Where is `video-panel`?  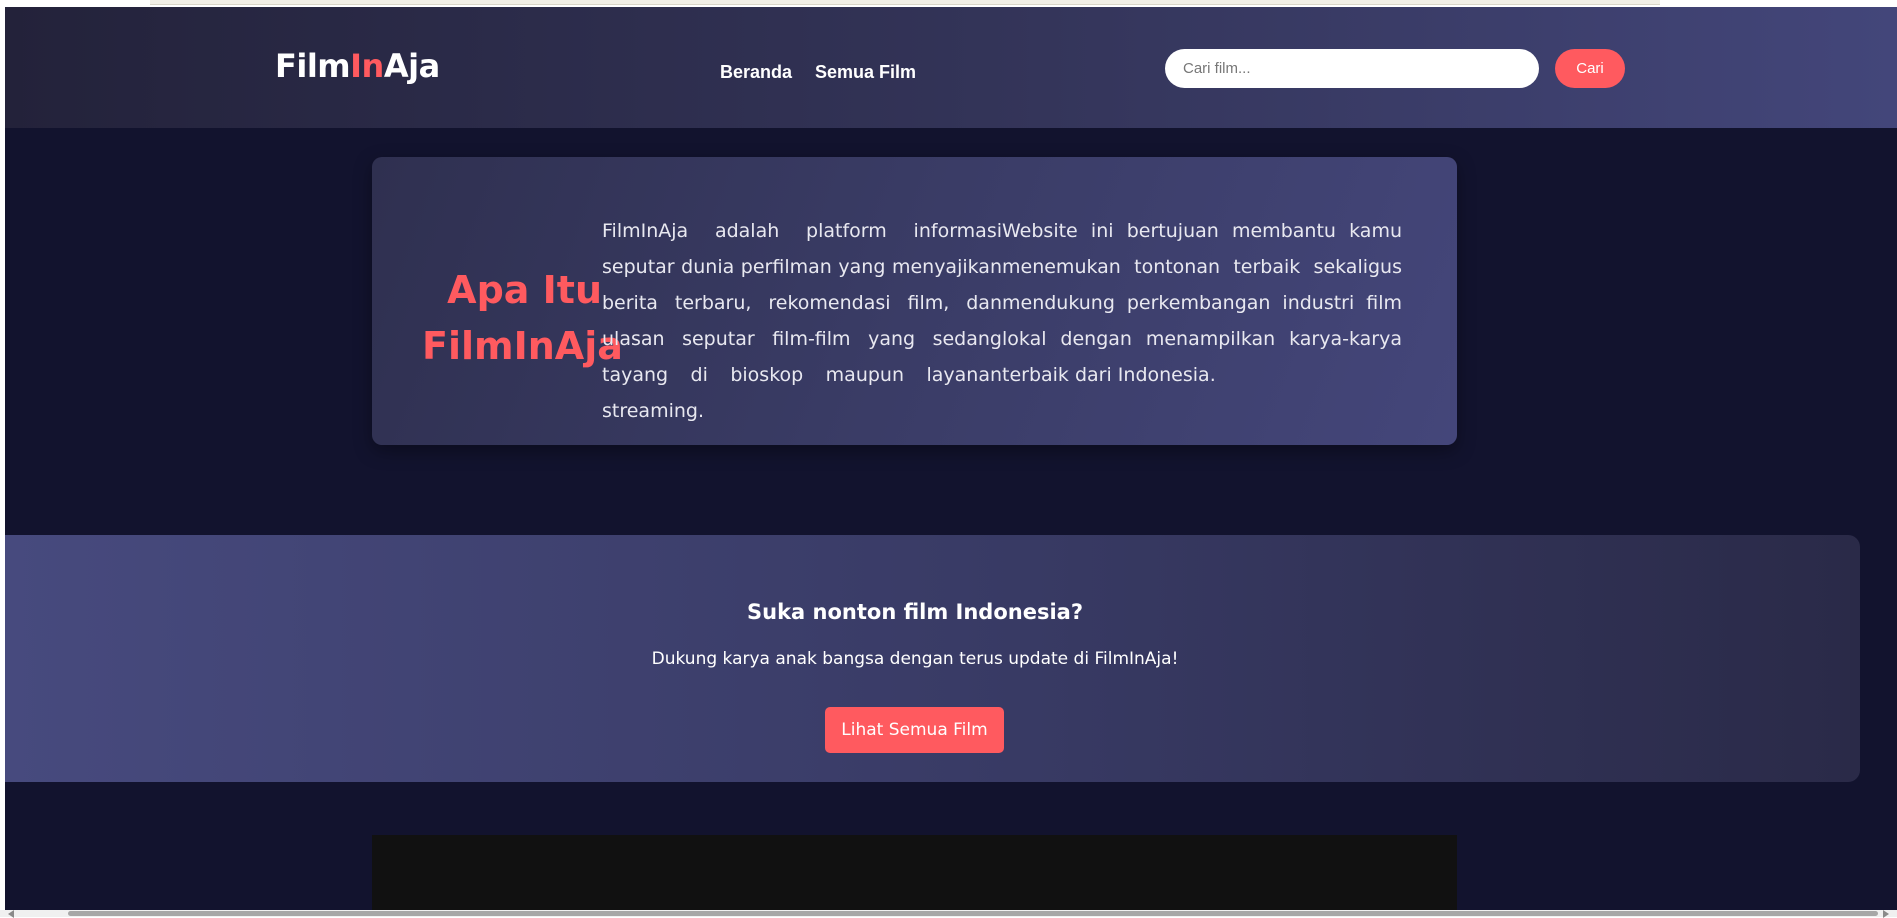
video-panel is located at coordinates (914, 874).